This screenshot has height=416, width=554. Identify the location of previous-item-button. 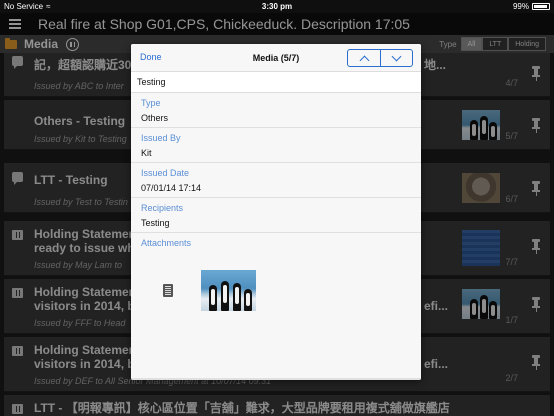
(364, 58).